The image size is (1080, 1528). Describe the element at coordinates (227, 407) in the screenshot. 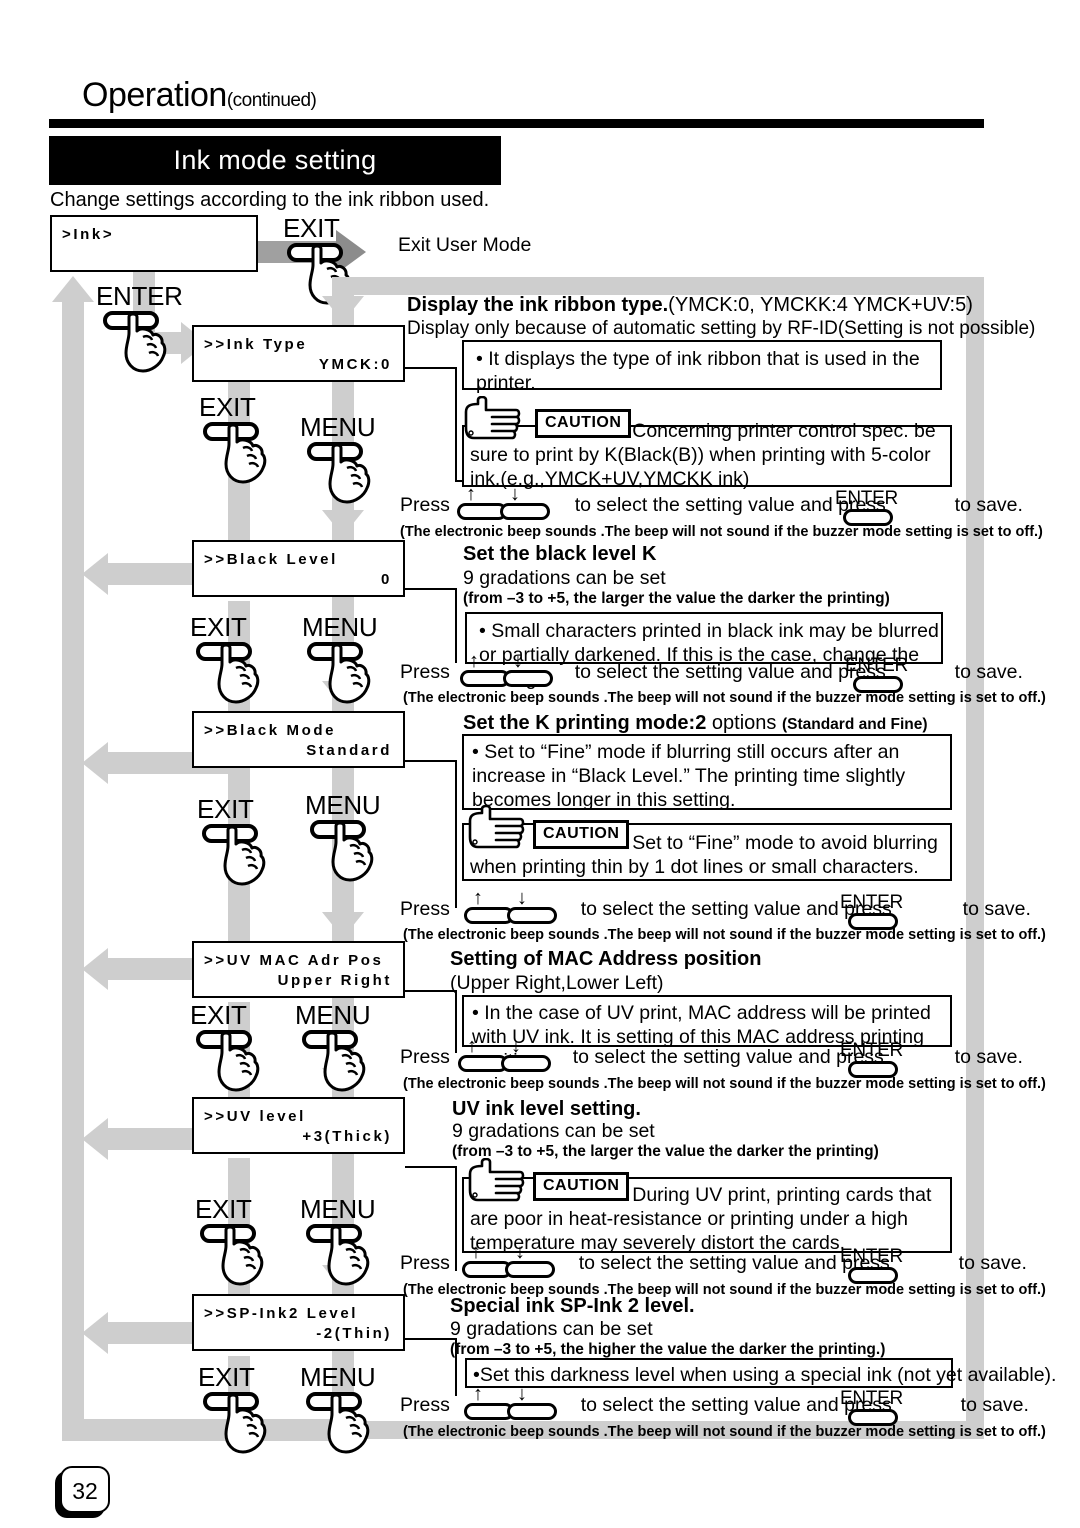

I see `exit-label-1: EXIT` at that location.